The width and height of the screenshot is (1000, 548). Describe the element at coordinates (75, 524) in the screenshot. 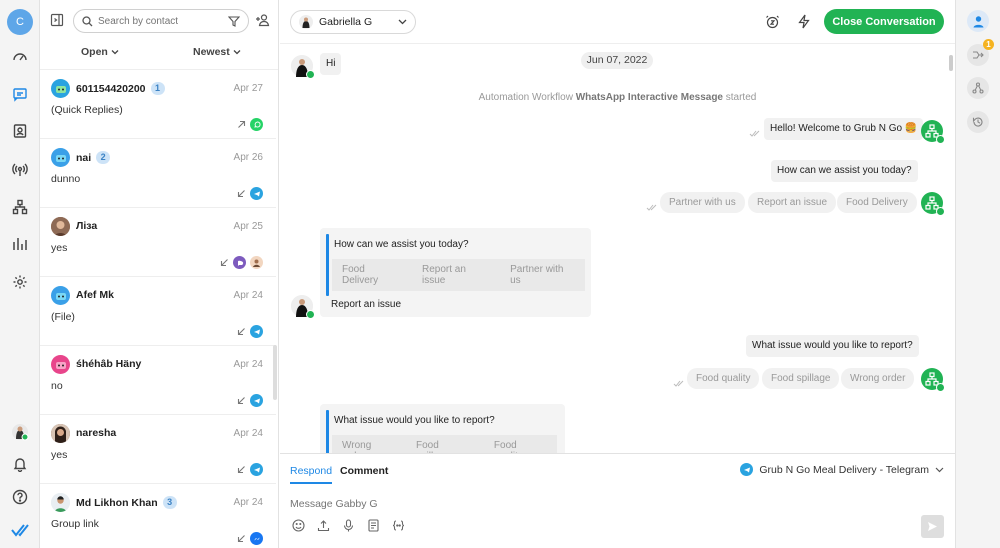

I see `last-message: Group link` at that location.